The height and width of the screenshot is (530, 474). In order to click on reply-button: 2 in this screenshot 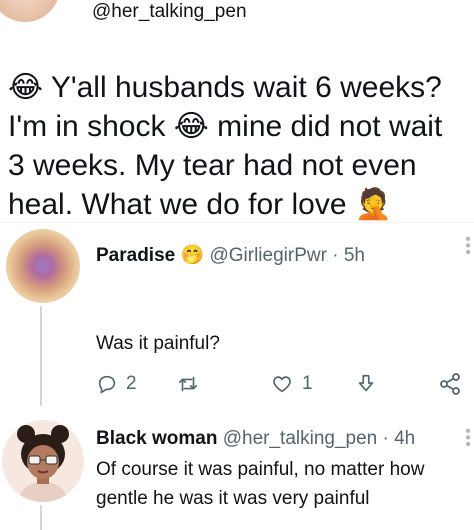, I will do `click(116, 384)`.